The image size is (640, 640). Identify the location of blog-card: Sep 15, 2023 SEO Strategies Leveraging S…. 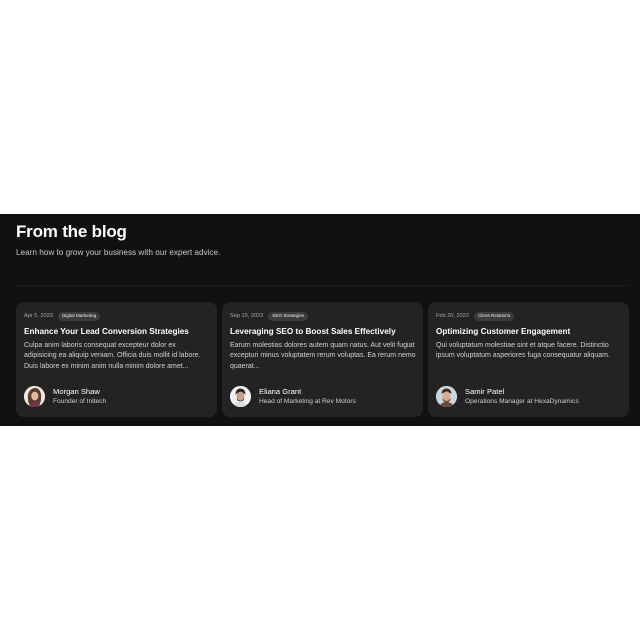
(322, 359).